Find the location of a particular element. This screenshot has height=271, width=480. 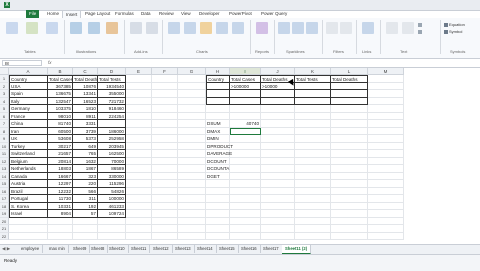

table-cell: Iran is located at coordinates (28, 131).